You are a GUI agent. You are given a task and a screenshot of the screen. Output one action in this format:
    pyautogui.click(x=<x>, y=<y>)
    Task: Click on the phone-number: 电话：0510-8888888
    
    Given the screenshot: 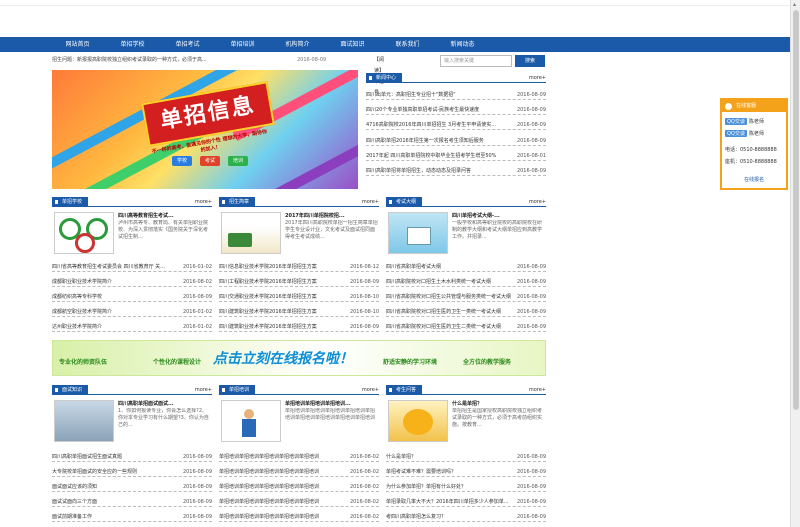 What is the action you would take?
    pyautogui.click(x=751, y=150)
    